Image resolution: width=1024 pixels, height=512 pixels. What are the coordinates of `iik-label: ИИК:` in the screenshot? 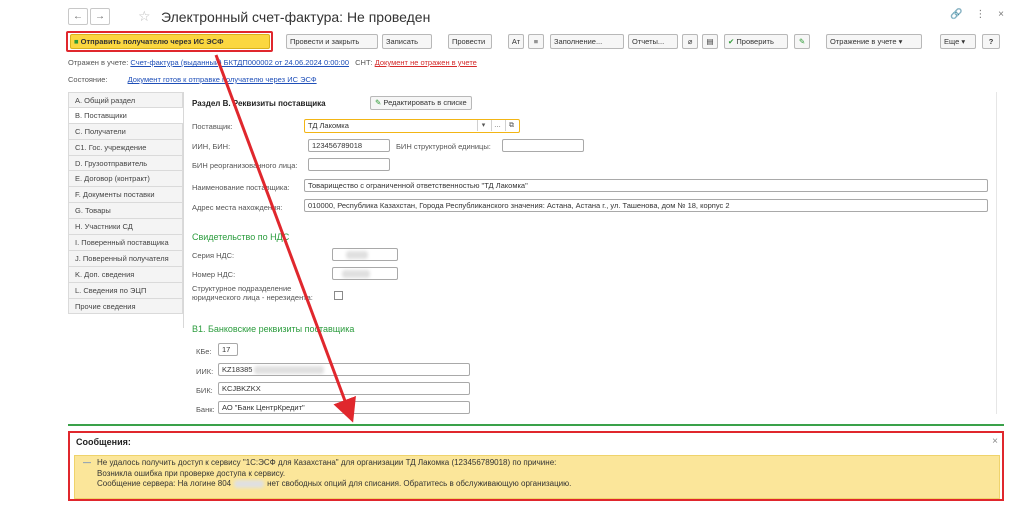 It's located at (205, 371).